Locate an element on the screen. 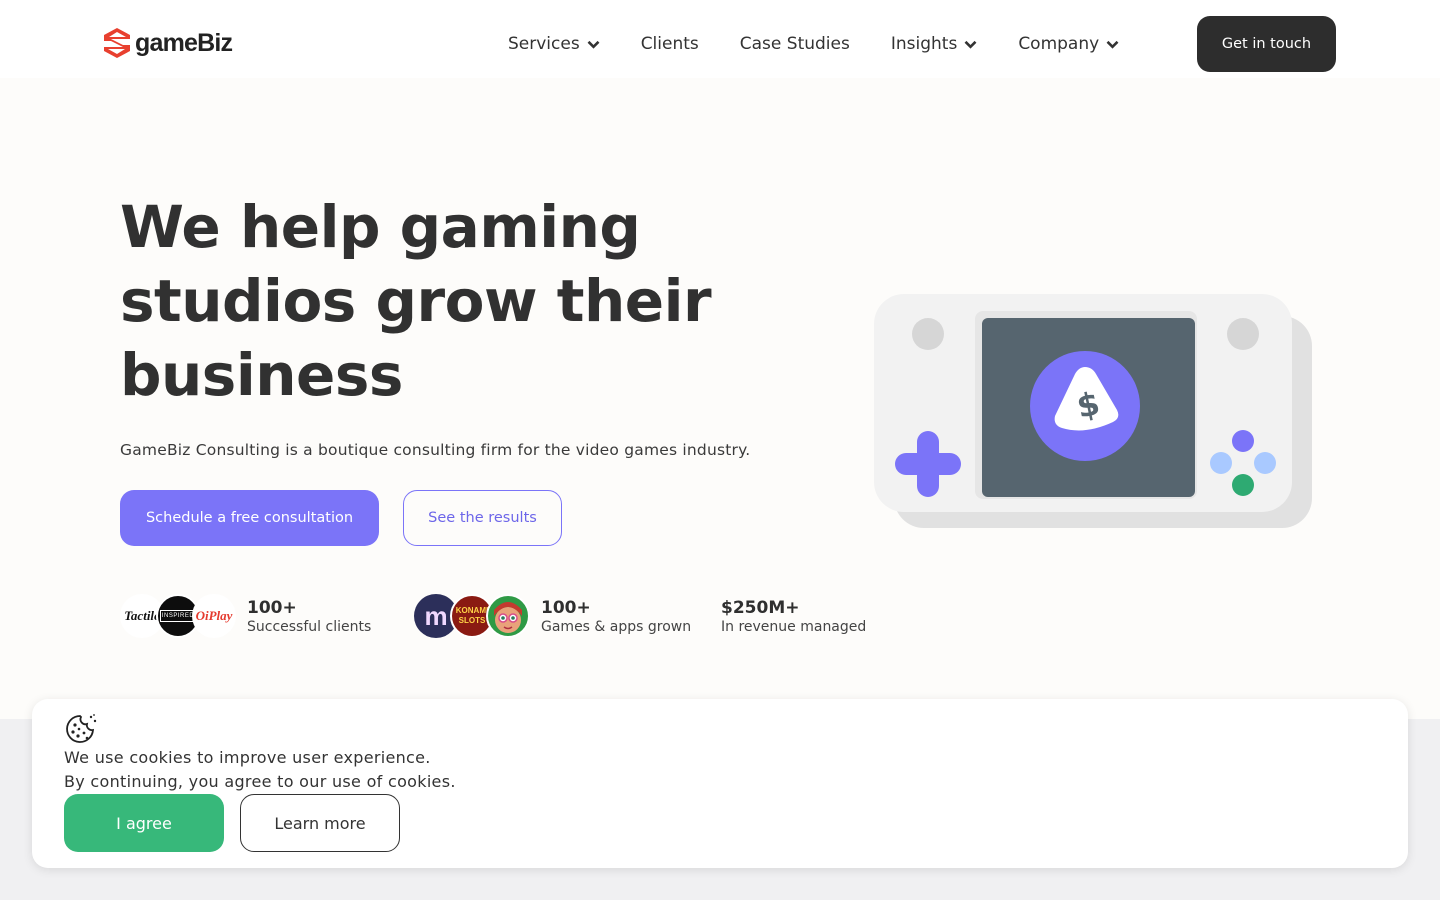  client-logo-oiplay: OiPlay is located at coordinates (214, 616).